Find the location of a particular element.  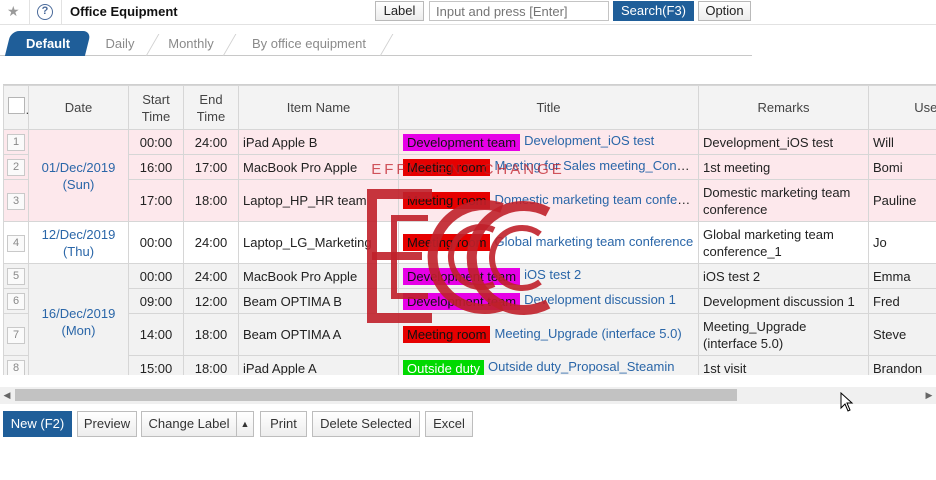

title-link: Global marketing team conference is located at coordinates (593, 241).